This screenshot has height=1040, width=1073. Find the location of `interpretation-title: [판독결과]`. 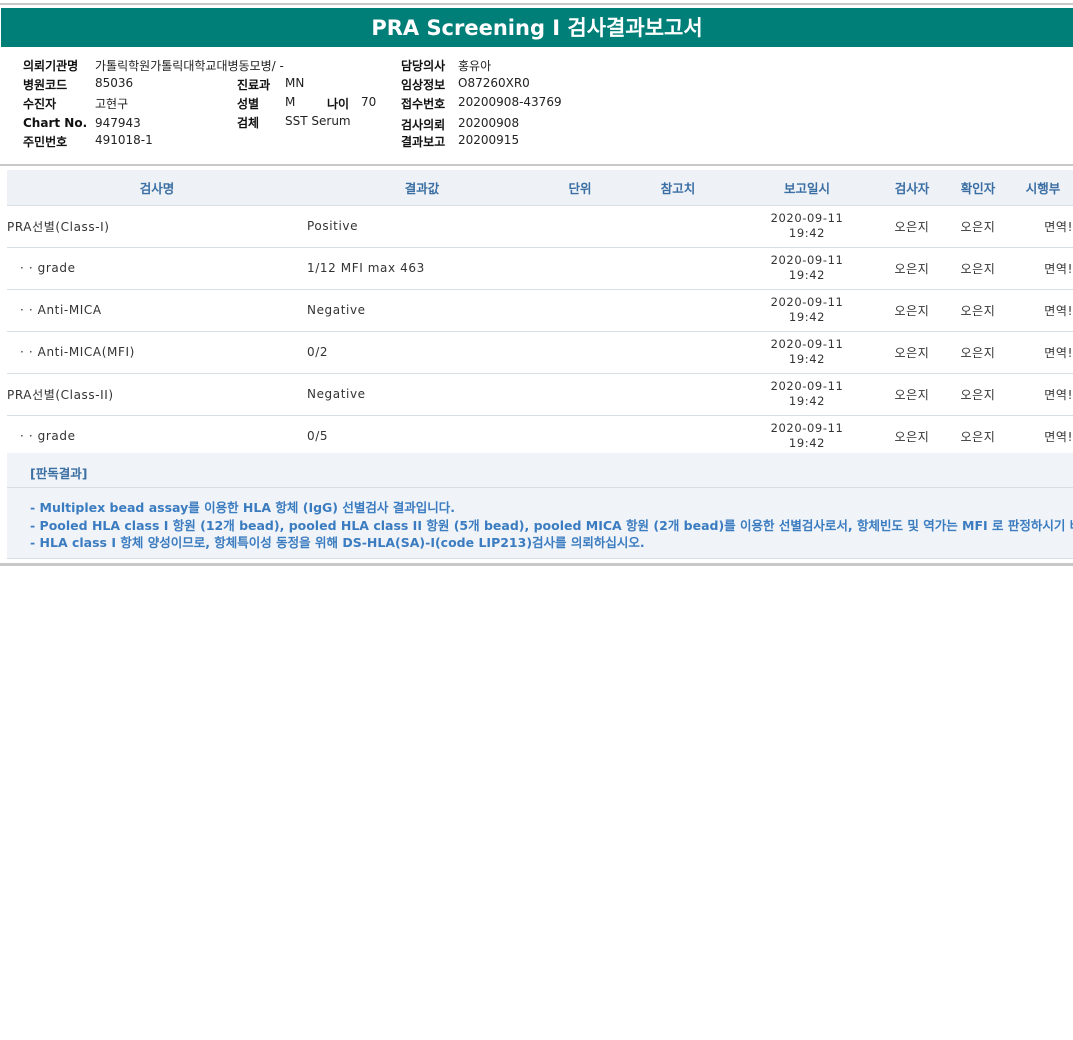

interpretation-title: [판독결과] is located at coordinates (59, 473).